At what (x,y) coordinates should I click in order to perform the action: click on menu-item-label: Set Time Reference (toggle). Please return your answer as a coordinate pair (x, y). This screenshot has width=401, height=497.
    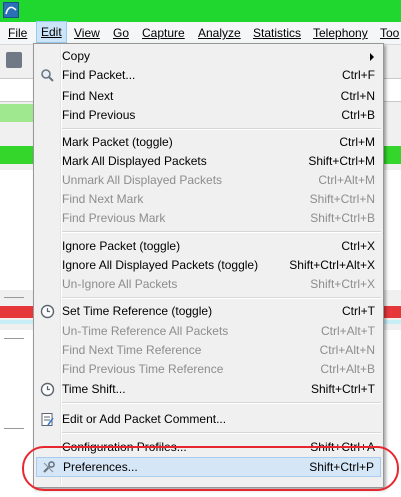
    Looking at the image, I should click on (137, 311).